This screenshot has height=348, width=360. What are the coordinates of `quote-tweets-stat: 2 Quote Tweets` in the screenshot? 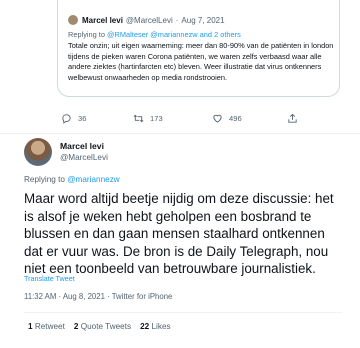 It's located at (102, 326).